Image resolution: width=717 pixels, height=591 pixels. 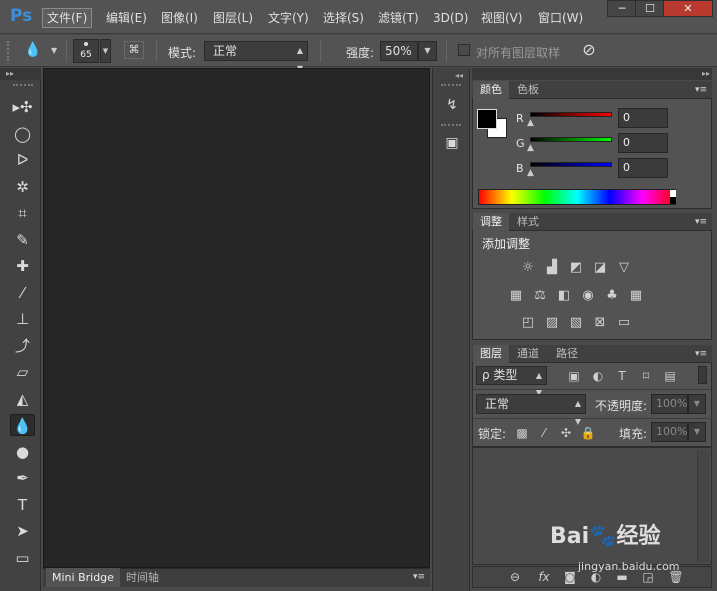 What do you see at coordinates (54, 50) in the screenshot?
I see `preset-chevron-down-icon: ▼` at bounding box center [54, 50].